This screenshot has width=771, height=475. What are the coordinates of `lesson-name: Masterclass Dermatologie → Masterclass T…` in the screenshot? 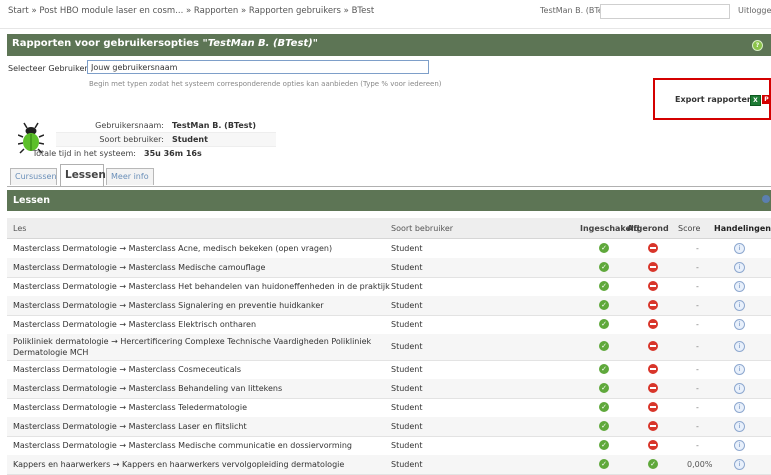 It's located at (130, 407).